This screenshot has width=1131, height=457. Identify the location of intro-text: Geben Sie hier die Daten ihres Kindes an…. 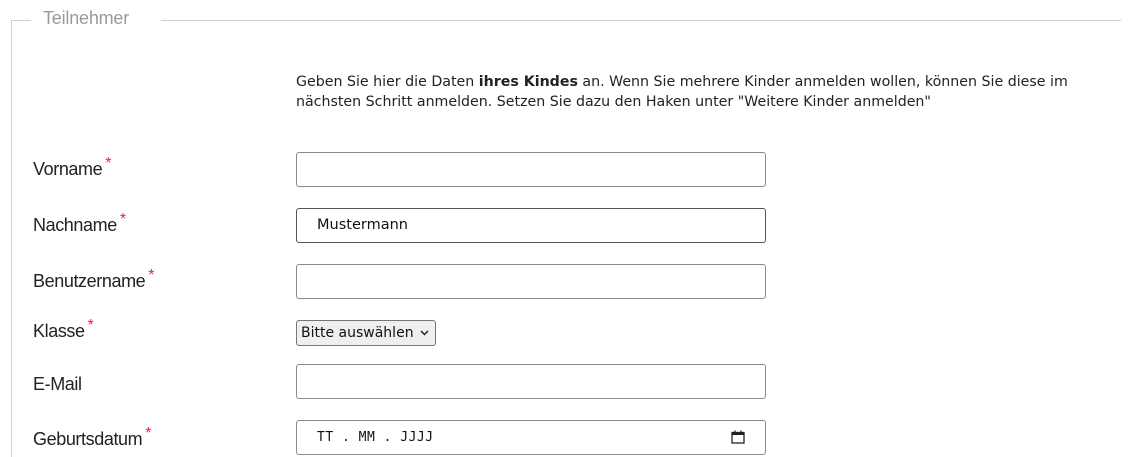
(711, 92).